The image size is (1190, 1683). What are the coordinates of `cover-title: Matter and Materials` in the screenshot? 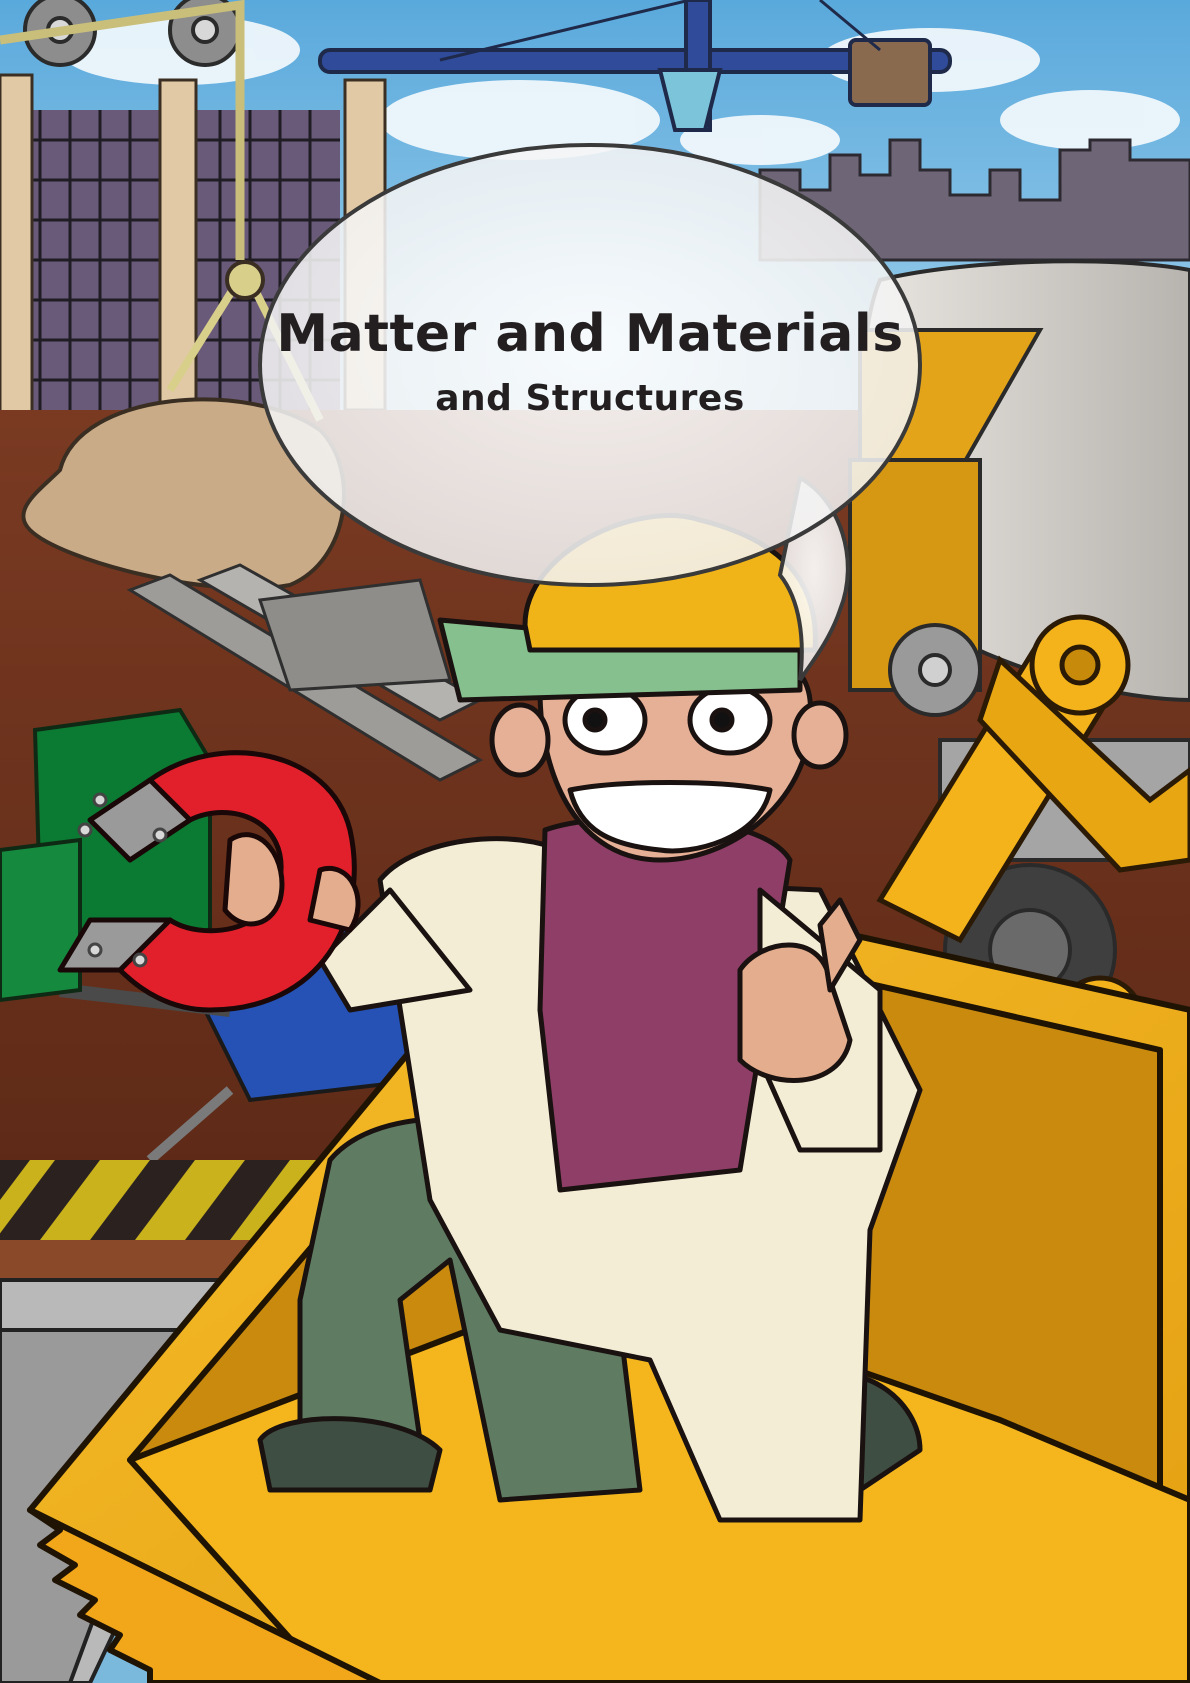 It's located at (590, 334).